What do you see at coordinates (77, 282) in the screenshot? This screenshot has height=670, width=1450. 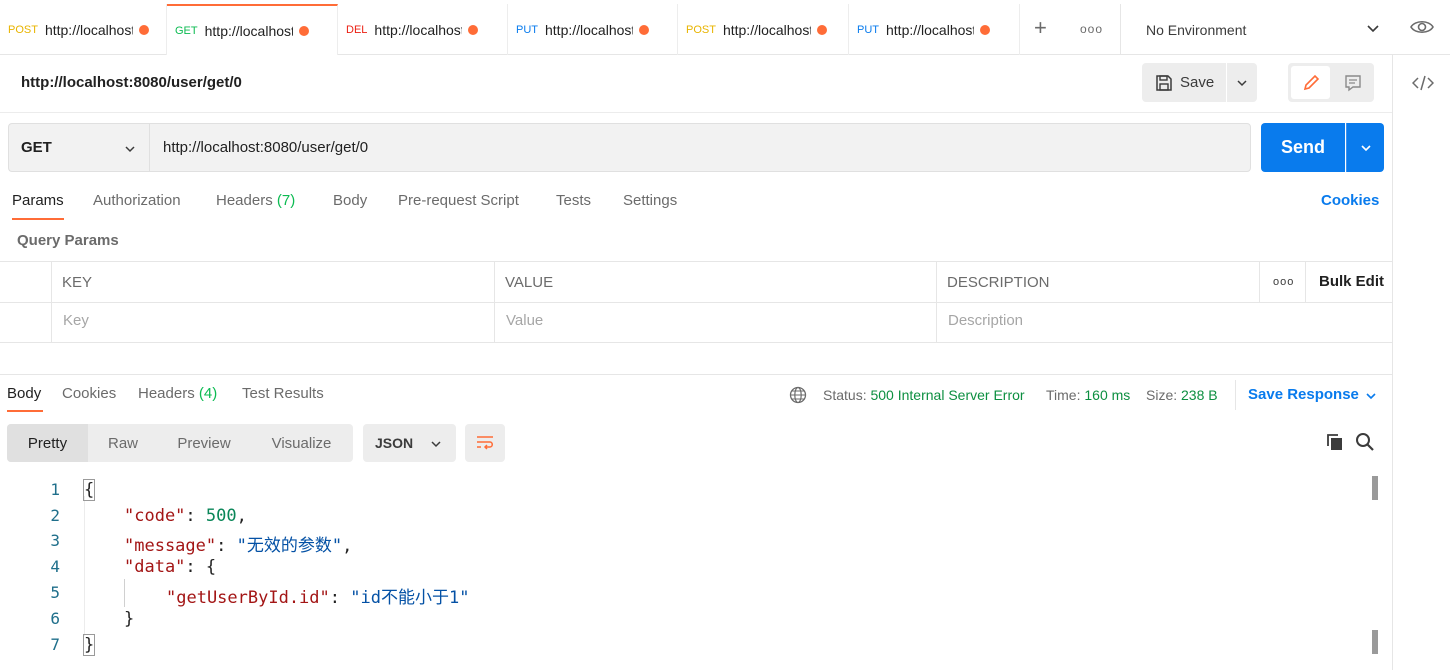 I see `column-header-key: KEY` at bounding box center [77, 282].